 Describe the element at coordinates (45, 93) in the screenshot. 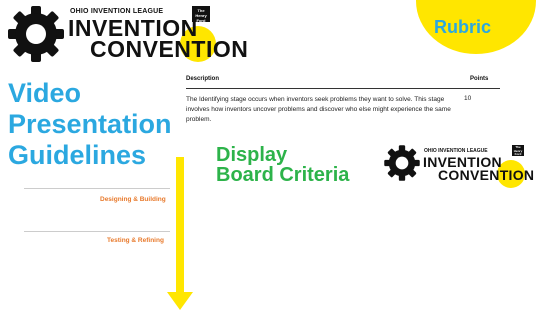

I see `video-title-line1: Video` at that location.